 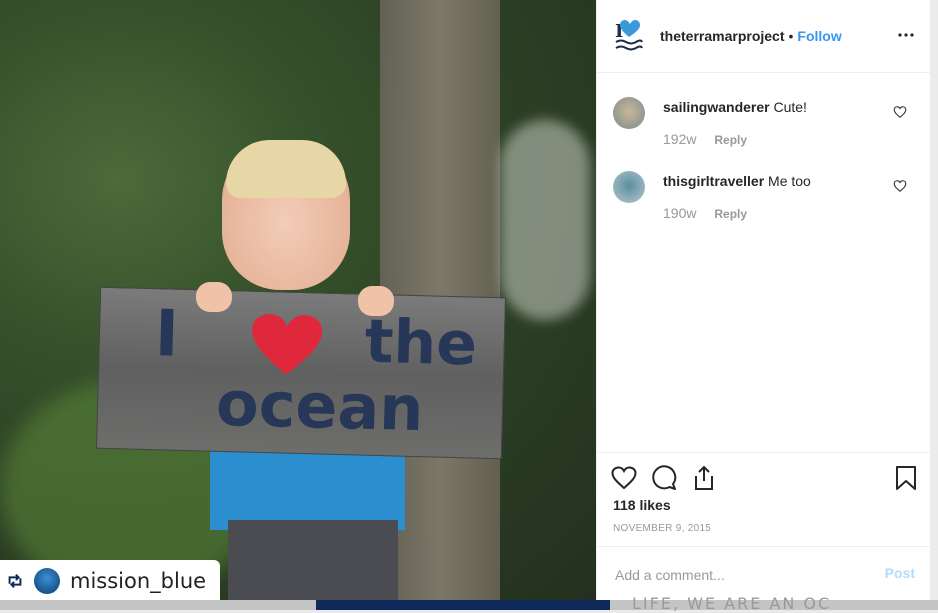 What do you see at coordinates (286, 169) in the screenshot?
I see `child-hair` at bounding box center [286, 169].